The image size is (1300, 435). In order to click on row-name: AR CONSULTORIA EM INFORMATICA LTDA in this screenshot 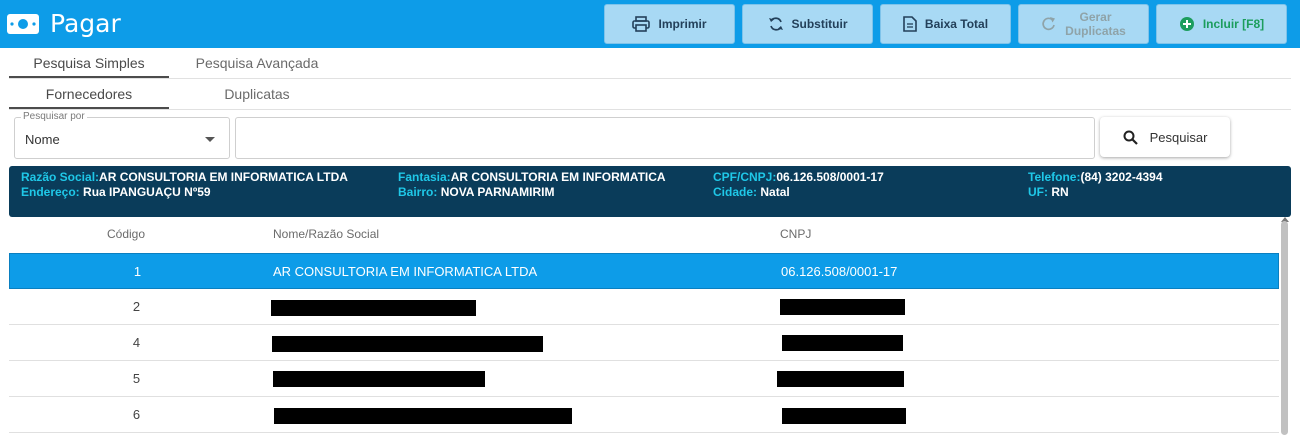, I will do `click(405, 271)`.